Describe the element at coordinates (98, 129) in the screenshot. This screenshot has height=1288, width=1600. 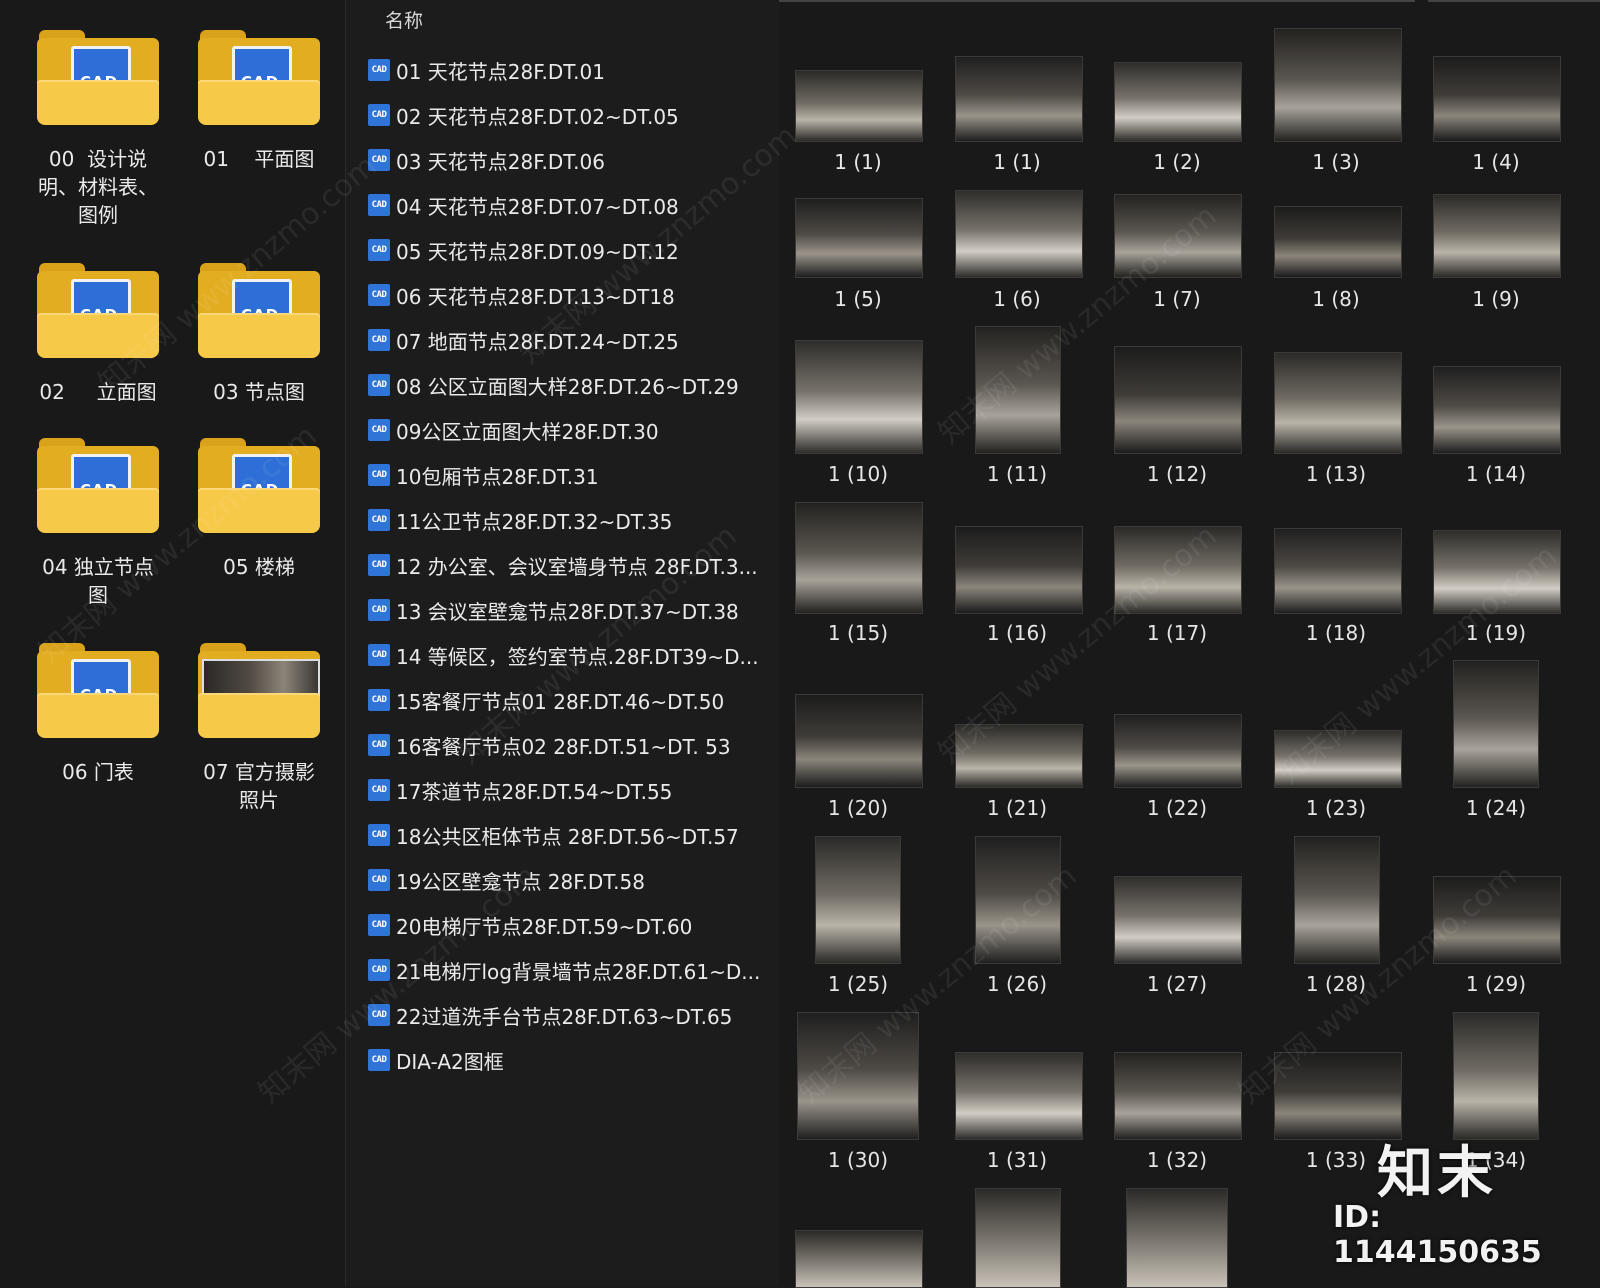
I see `folder-item: CAD 00 设计说 明、材料表、 图例` at that location.